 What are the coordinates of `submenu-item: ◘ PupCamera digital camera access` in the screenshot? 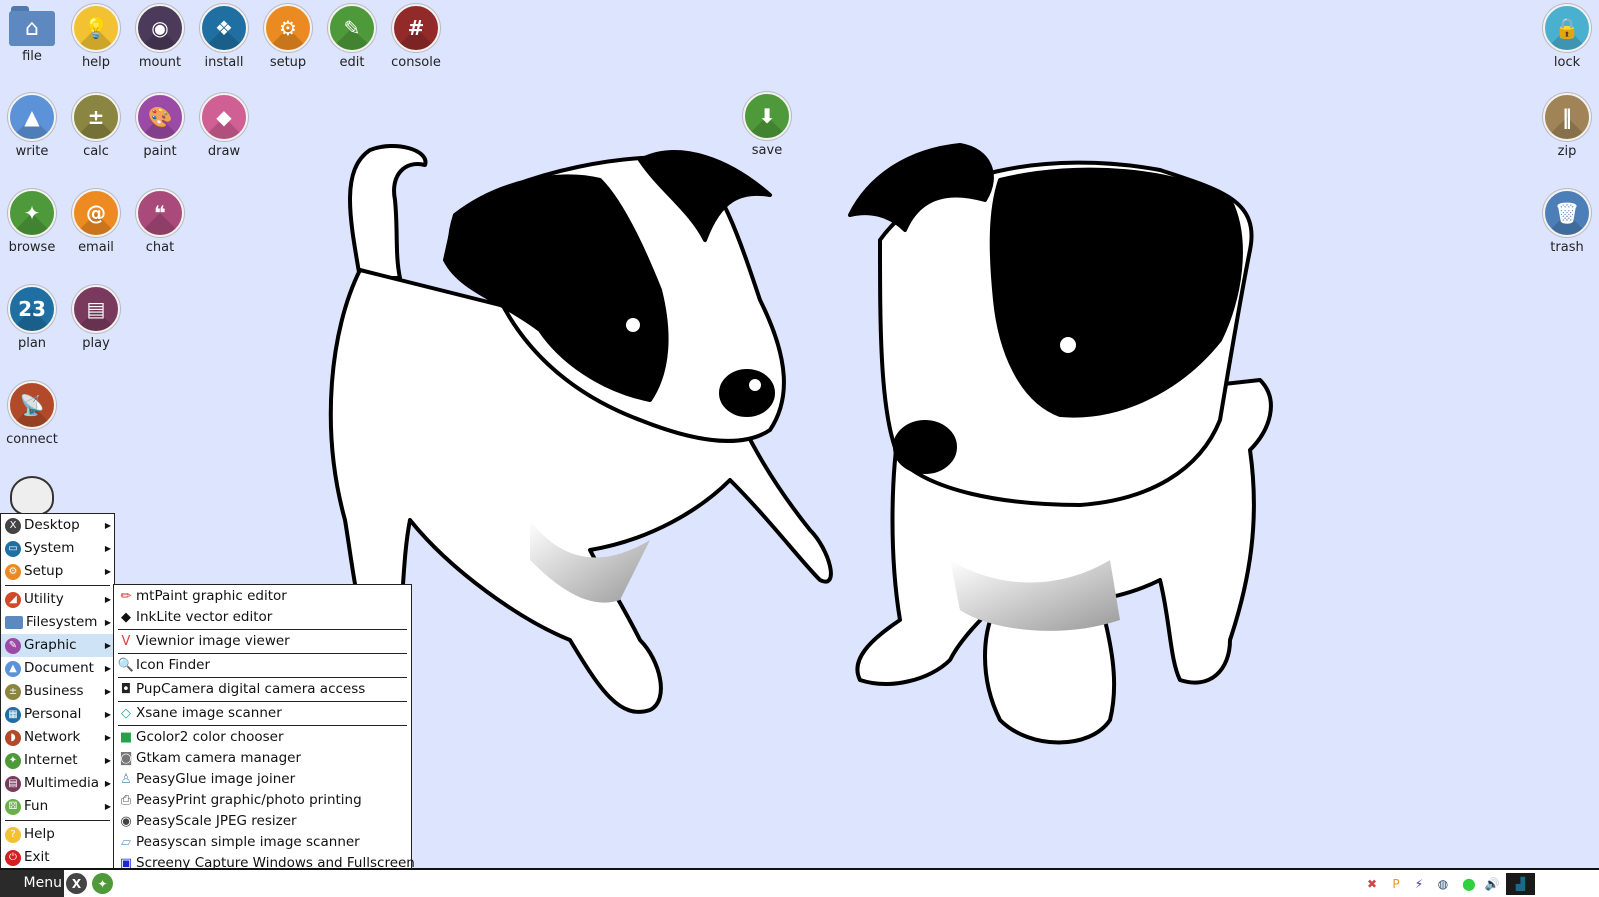 It's located at (262, 689).